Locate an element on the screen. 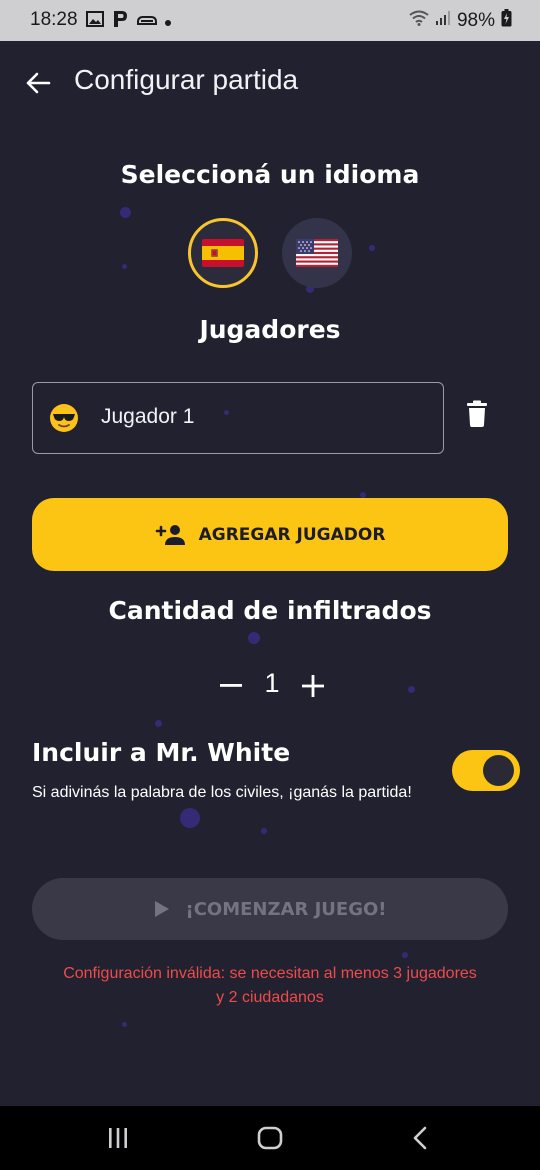 This screenshot has height=1170, width=540. parking-icon is located at coordinates (120, 22).